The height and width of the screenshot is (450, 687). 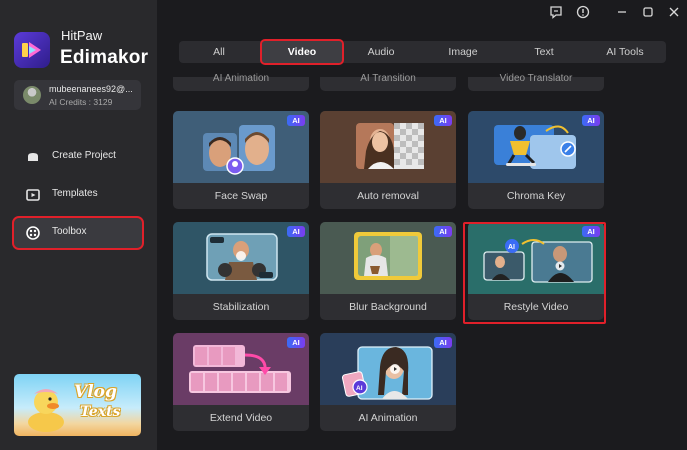 I want to click on feedback-icon, so click(x=556, y=12).